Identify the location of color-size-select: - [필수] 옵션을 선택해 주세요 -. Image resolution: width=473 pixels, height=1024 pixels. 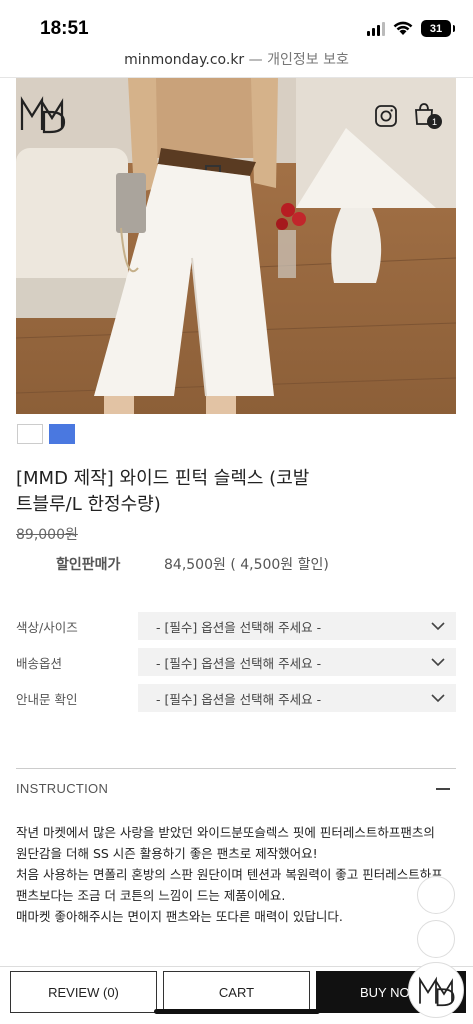
(297, 626).